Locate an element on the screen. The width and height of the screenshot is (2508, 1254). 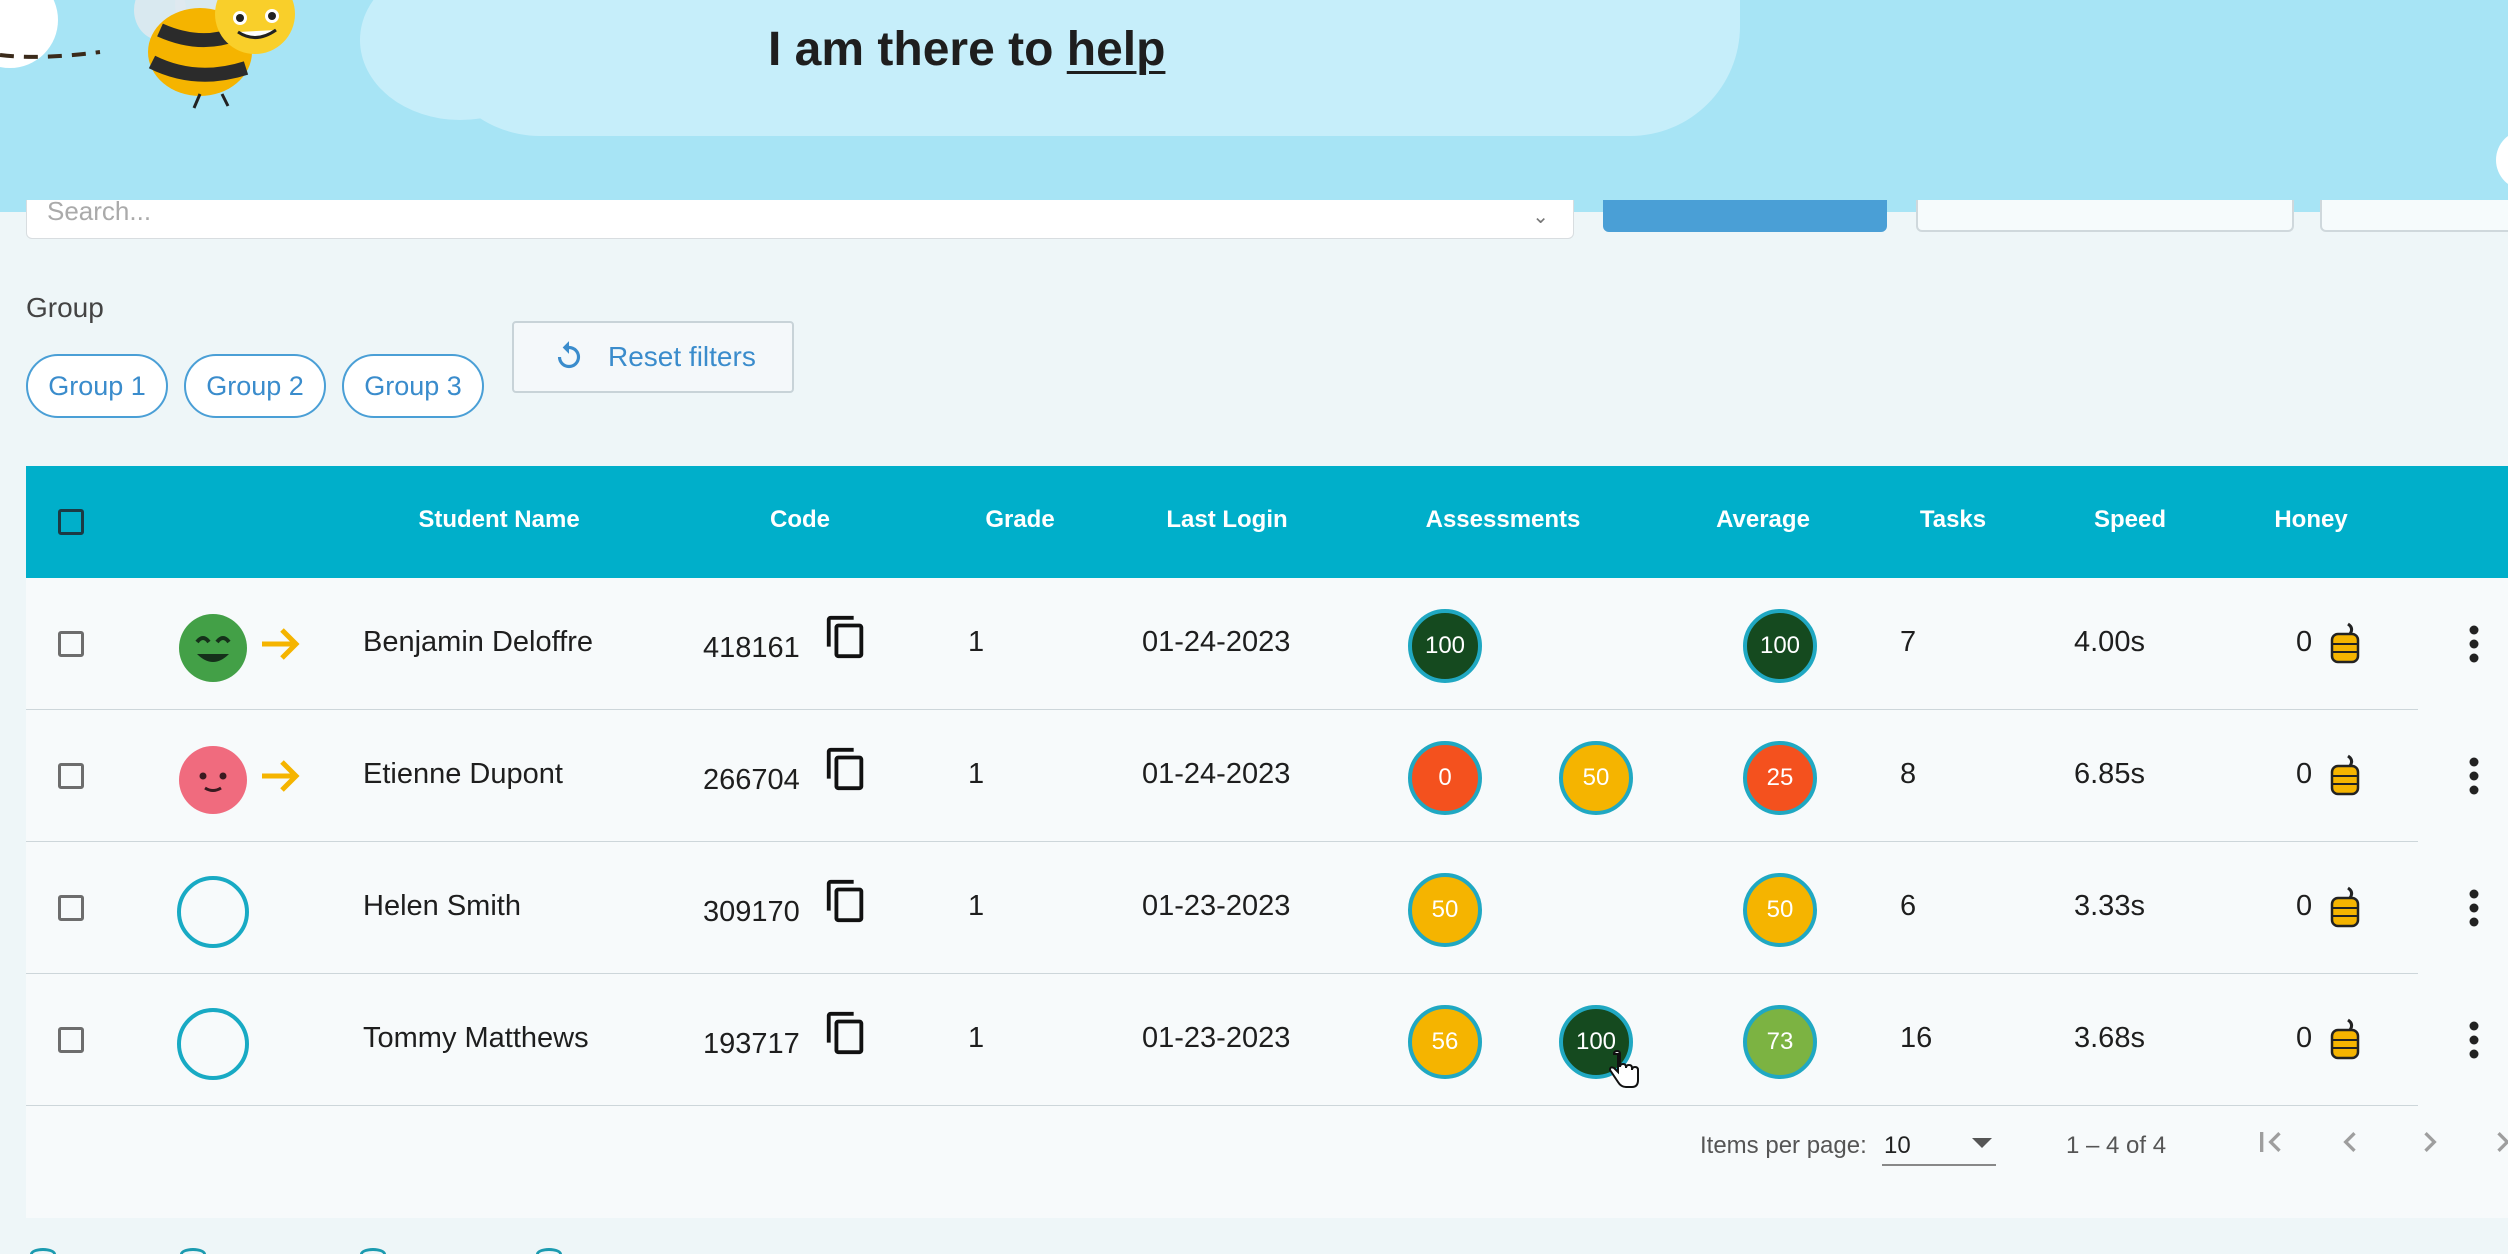
column-header-last-login: Last Login is located at coordinates (1226, 520).